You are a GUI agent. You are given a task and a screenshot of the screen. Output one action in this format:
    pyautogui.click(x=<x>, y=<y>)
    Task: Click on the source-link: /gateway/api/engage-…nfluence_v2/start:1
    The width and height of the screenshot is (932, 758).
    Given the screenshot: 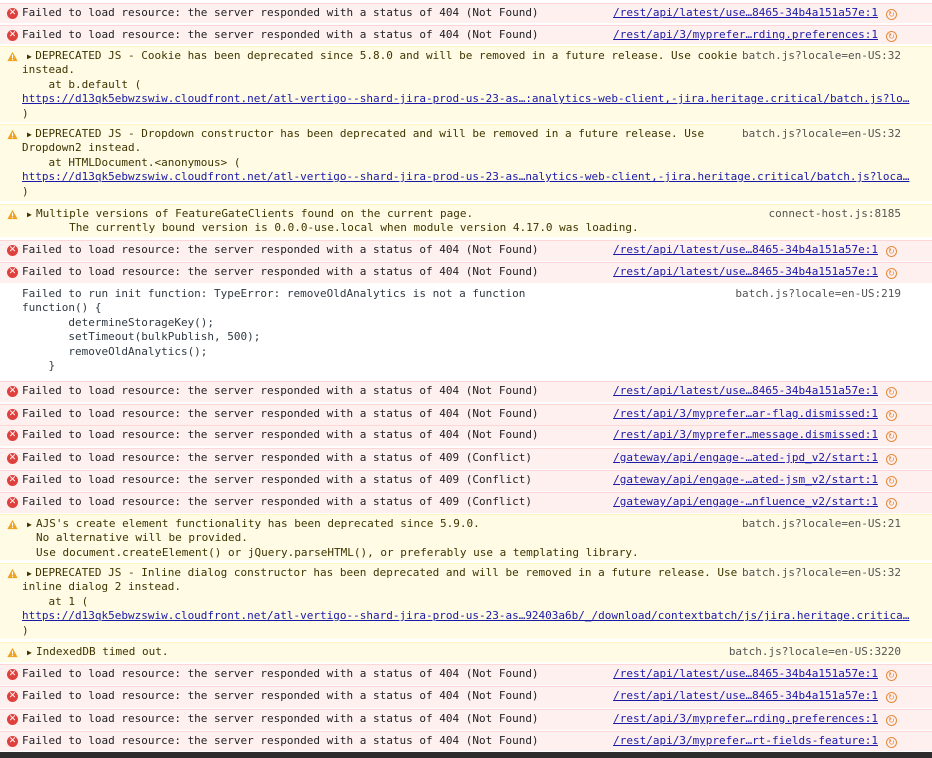 What is the action you would take?
    pyautogui.click(x=745, y=502)
    